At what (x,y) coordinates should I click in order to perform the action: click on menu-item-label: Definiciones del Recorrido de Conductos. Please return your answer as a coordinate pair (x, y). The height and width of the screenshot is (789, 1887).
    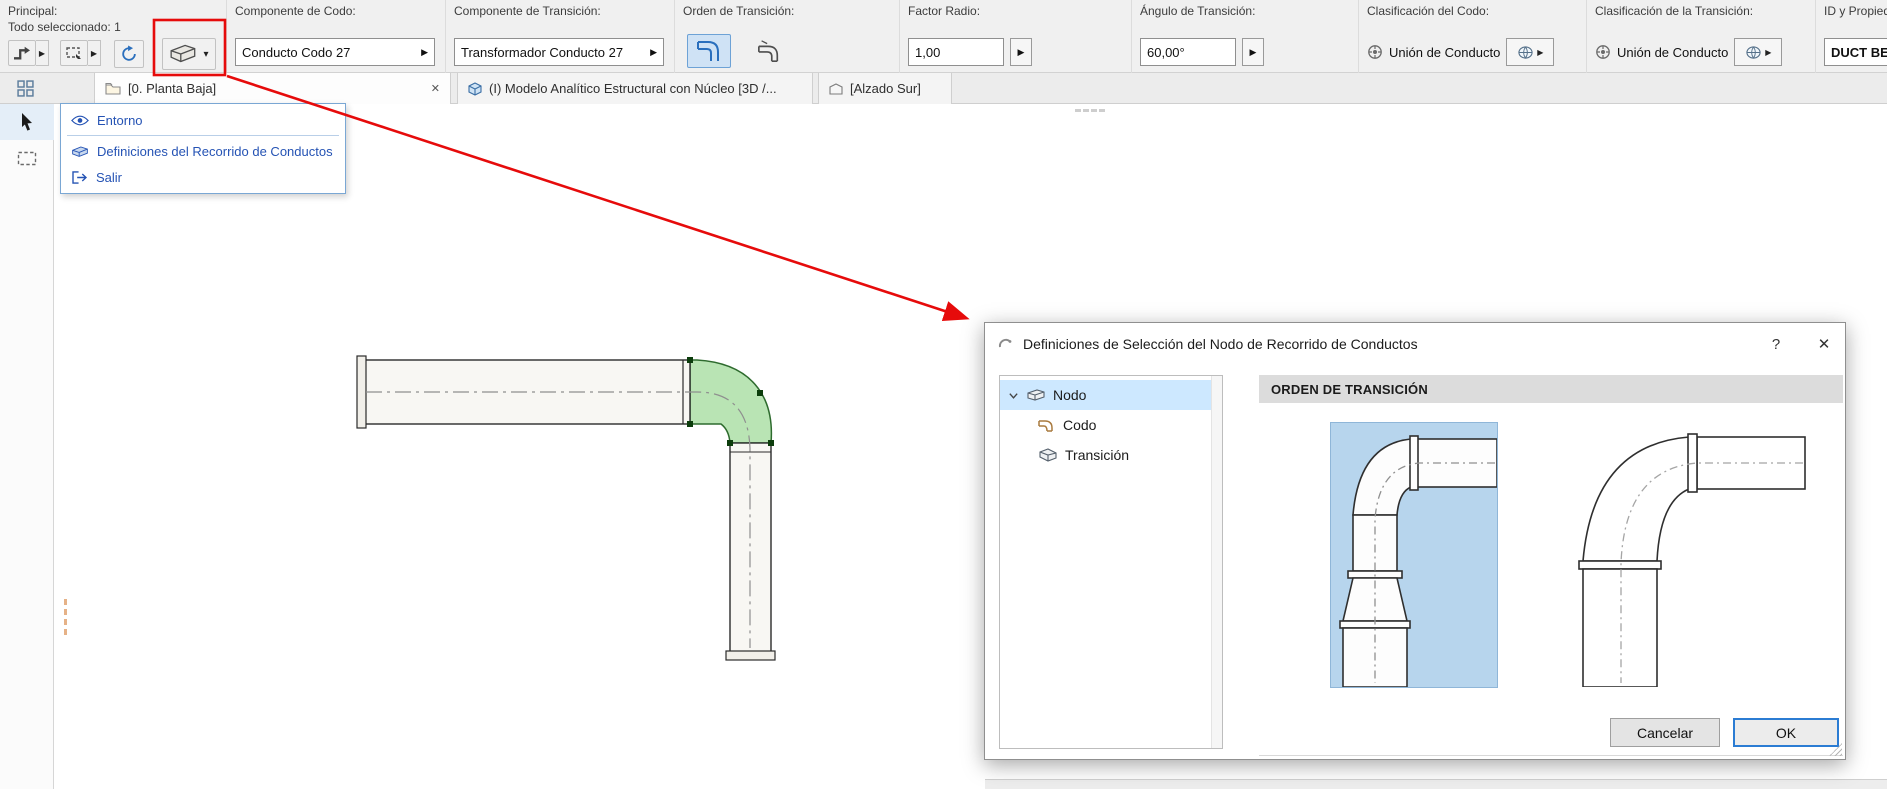
    Looking at the image, I should click on (215, 151).